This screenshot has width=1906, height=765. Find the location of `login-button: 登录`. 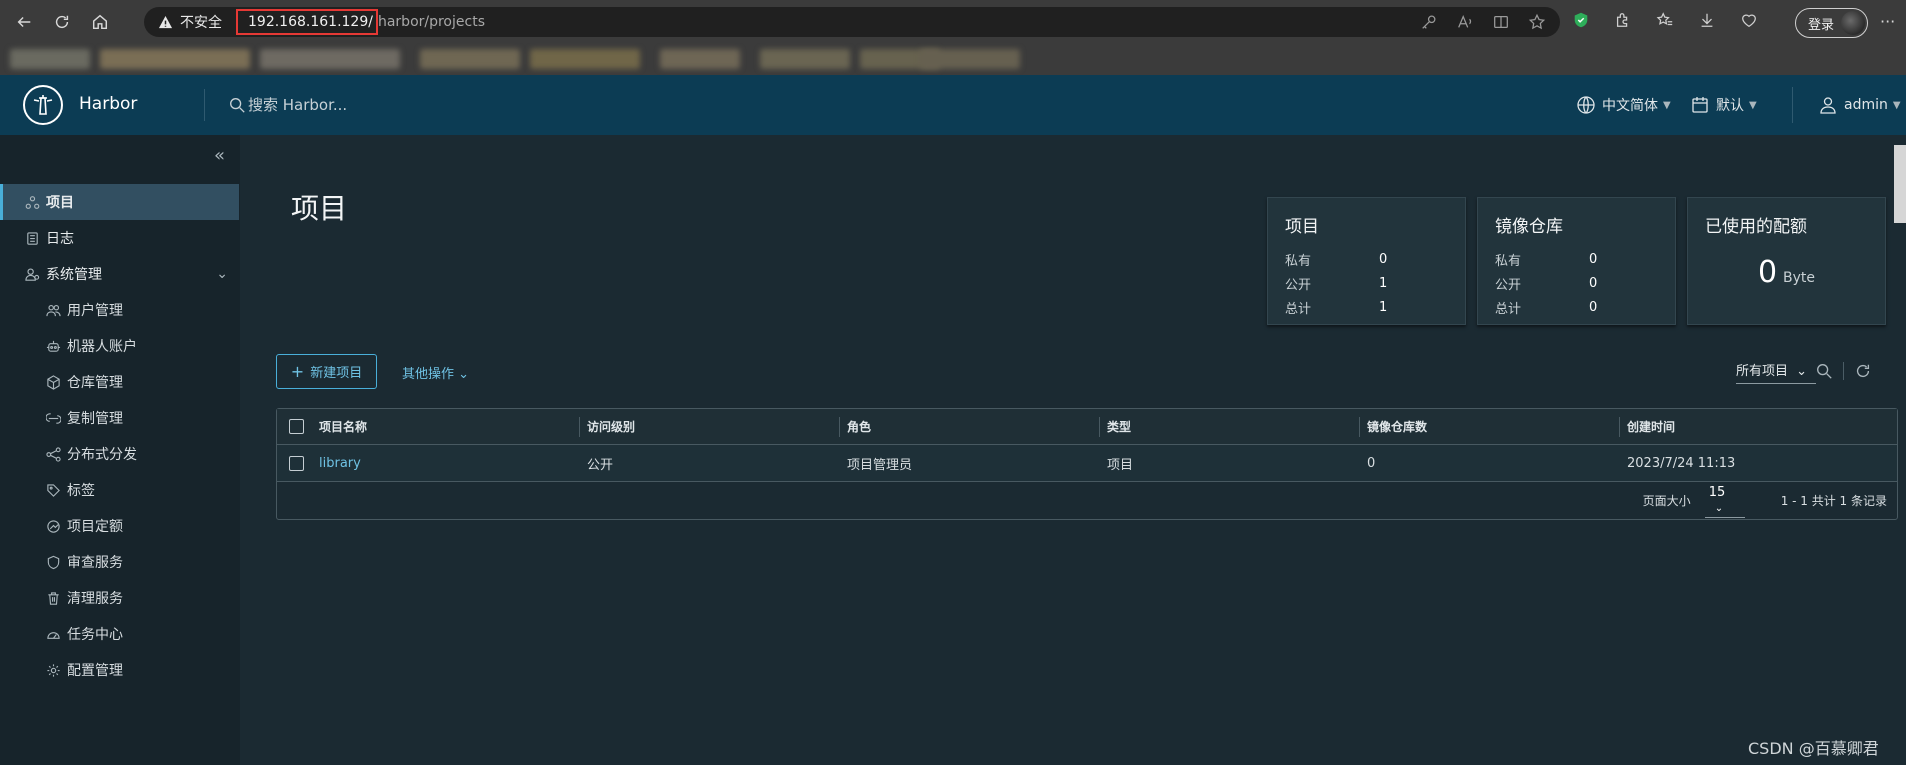

login-button: 登录 is located at coordinates (1831, 23).